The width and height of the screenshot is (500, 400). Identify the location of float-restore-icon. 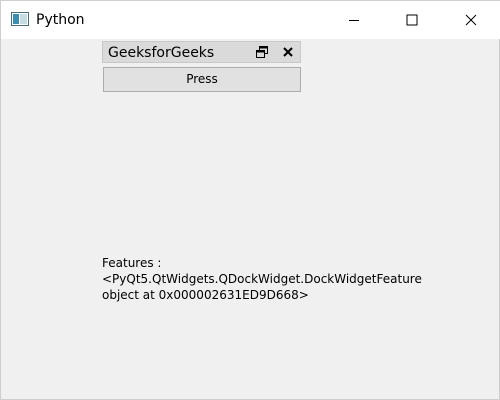
(262, 52).